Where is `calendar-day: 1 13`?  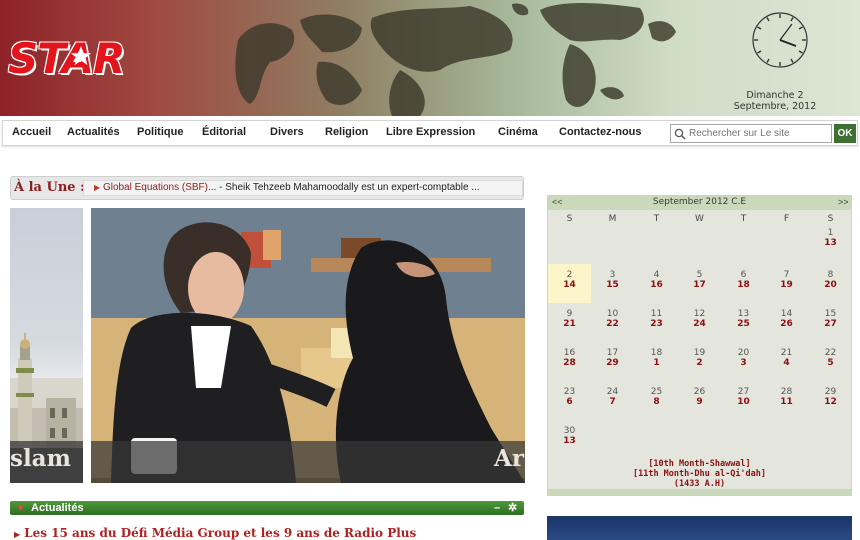 calendar-day: 1 13 is located at coordinates (830, 241).